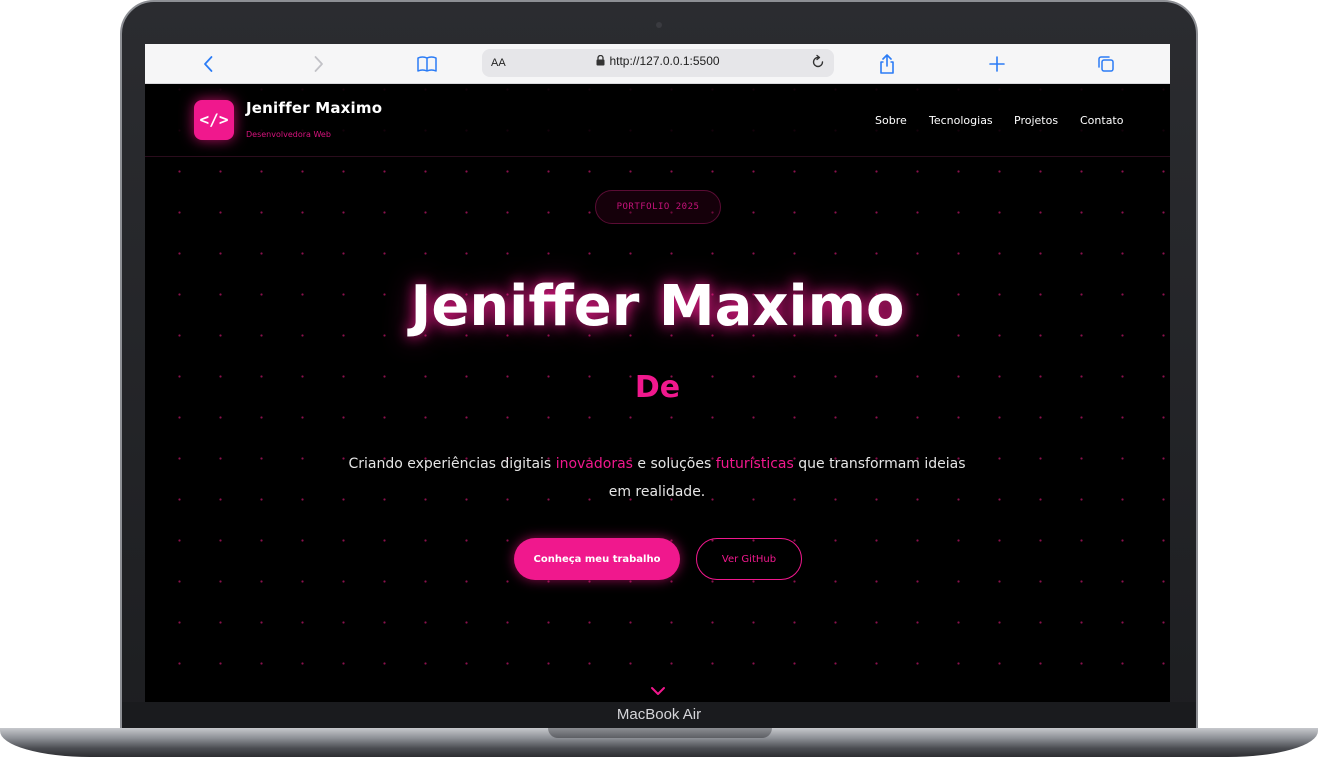 This screenshot has height=757, width=1318. I want to click on address-bar: AA http://127.0.0.1:5500, so click(658, 63).